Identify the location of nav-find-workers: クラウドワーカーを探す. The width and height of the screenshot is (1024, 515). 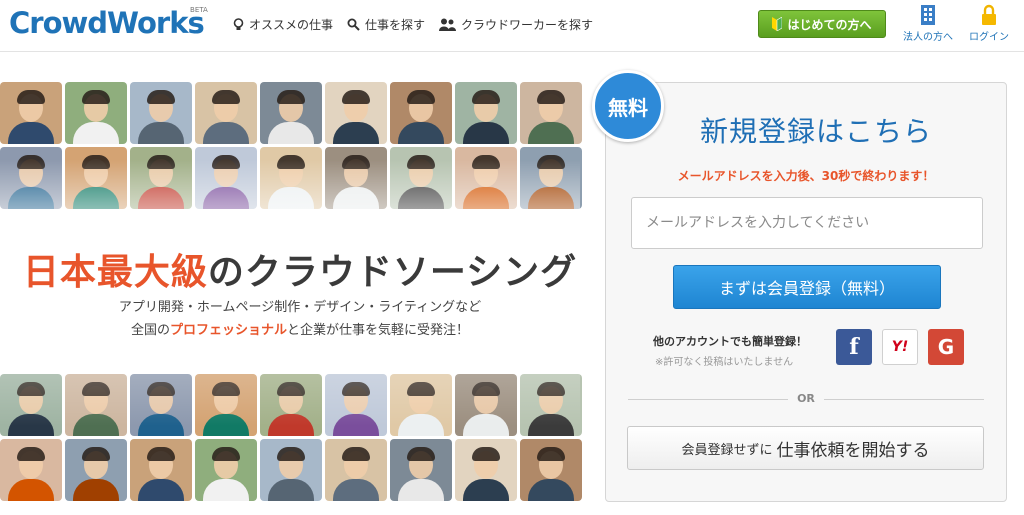
(516, 24).